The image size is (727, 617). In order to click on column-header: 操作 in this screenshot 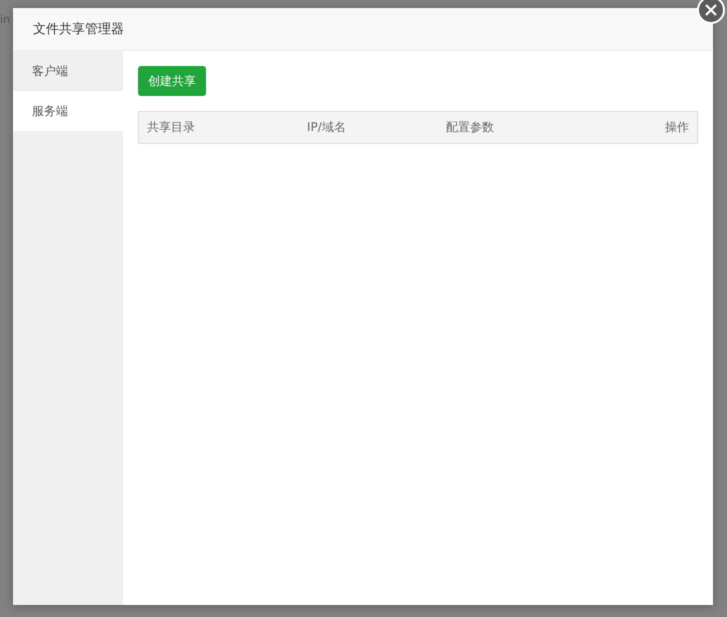, I will do `click(677, 127)`.